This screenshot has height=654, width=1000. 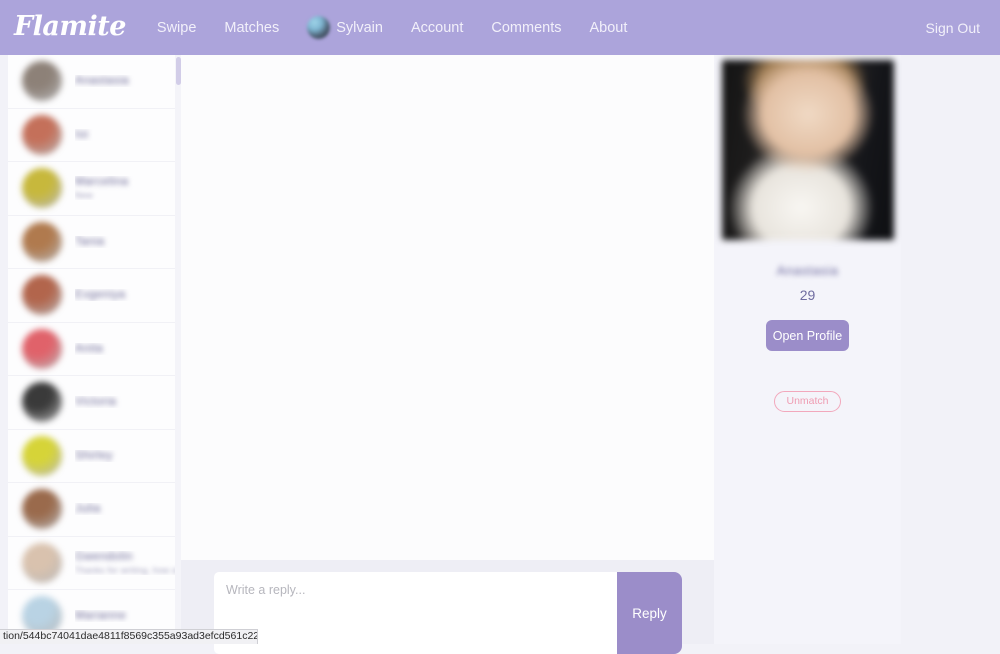 I want to click on profile-age: 29, so click(x=807, y=295).